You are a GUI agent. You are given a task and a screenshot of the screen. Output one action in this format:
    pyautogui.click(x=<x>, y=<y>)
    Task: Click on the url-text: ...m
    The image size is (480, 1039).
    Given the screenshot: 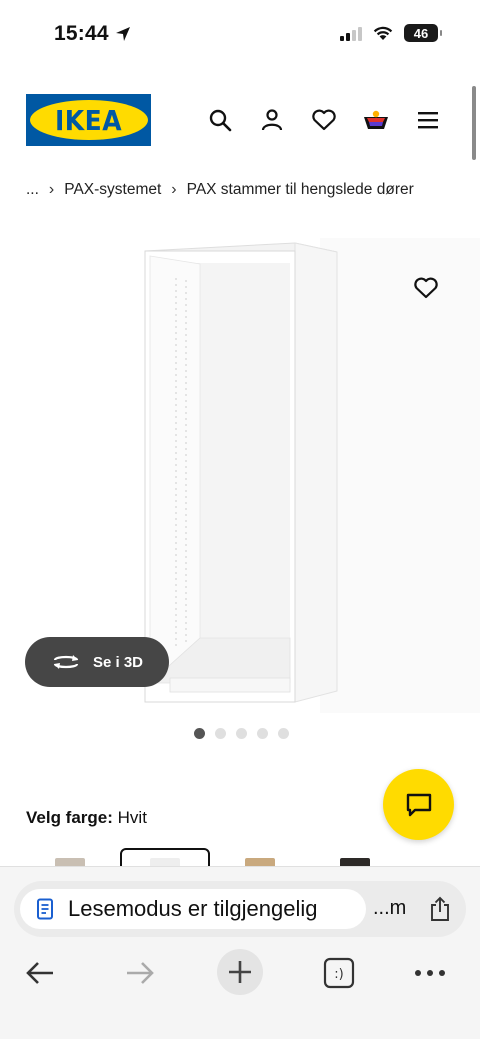 What is the action you would take?
    pyautogui.click(x=389, y=908)
    